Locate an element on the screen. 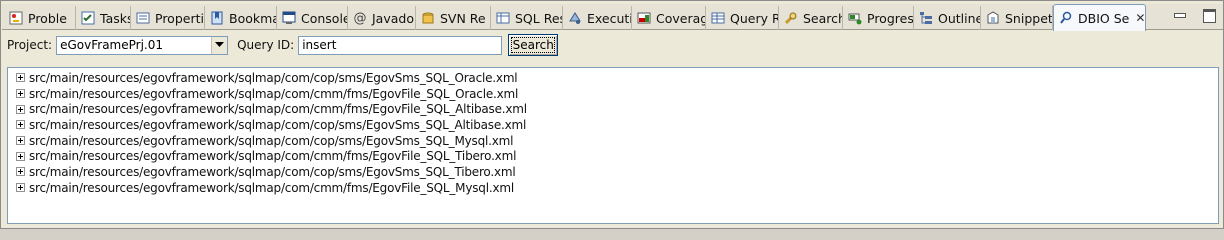 This screenshot has width=1224, height=240. snippet-icon is located at coordinates (993, 18).